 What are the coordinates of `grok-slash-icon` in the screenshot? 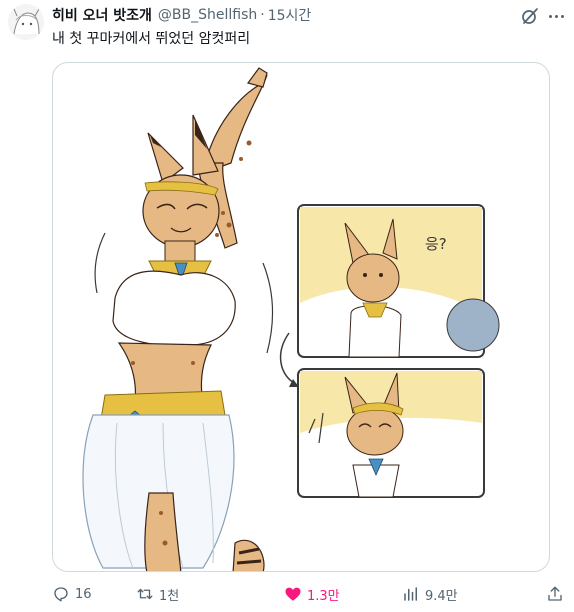 It's located at (530, 16).